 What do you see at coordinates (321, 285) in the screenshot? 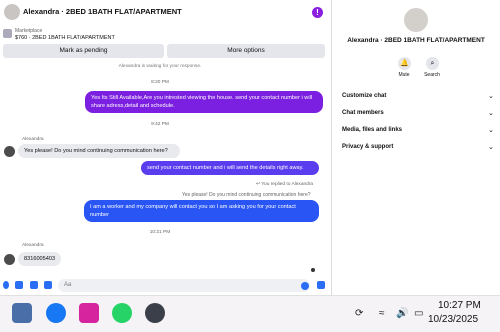
I see `like-icon` at bounding box center [321, 285].